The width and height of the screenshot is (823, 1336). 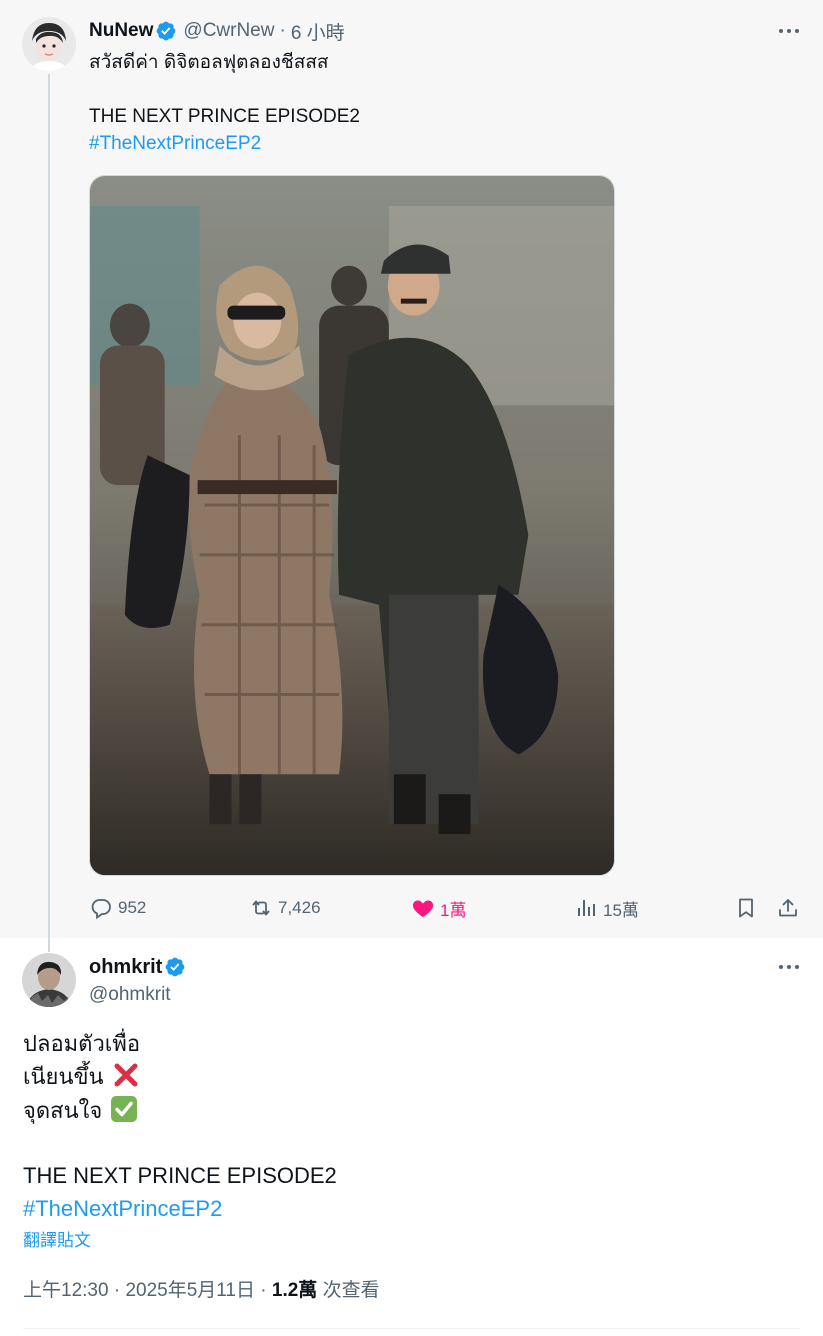 I want to click on ohmkrit-display-name: ohmkrit, so click(x=125, y=967).